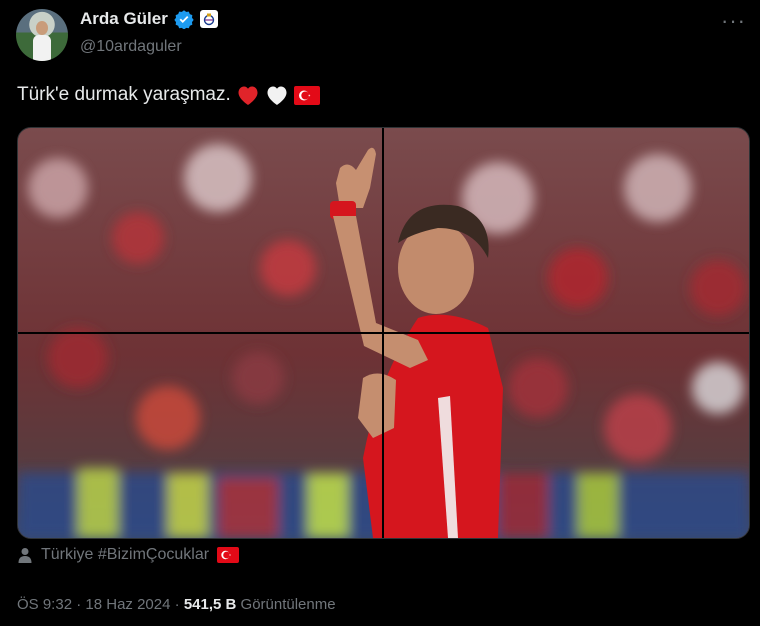  What do you see at coordinates (210, 604) in the screenshot?
I see `views-count: 541,5 B` at bounding box center [210, 604].